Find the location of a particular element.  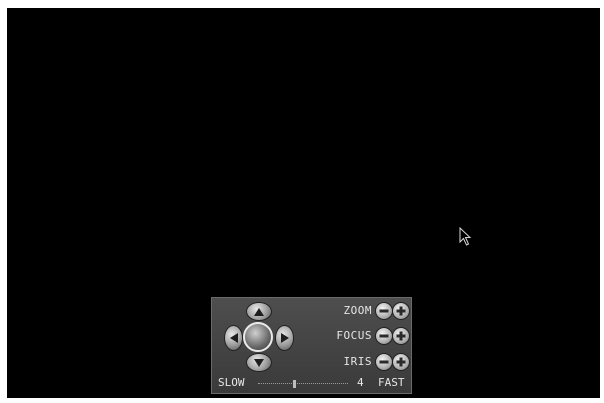

zoom-label: ZOOM is located at coordinates (357, 310).